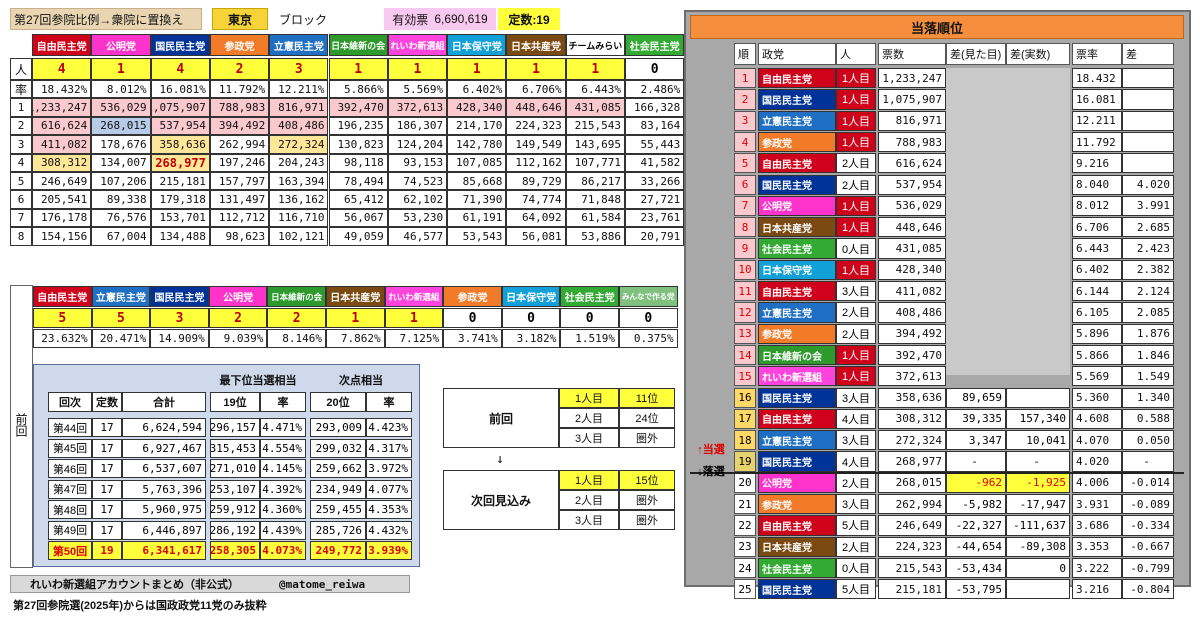 This screenshot has height=619, width=1200. I want to click on quotient-value: 20,791, so click(655, 236).